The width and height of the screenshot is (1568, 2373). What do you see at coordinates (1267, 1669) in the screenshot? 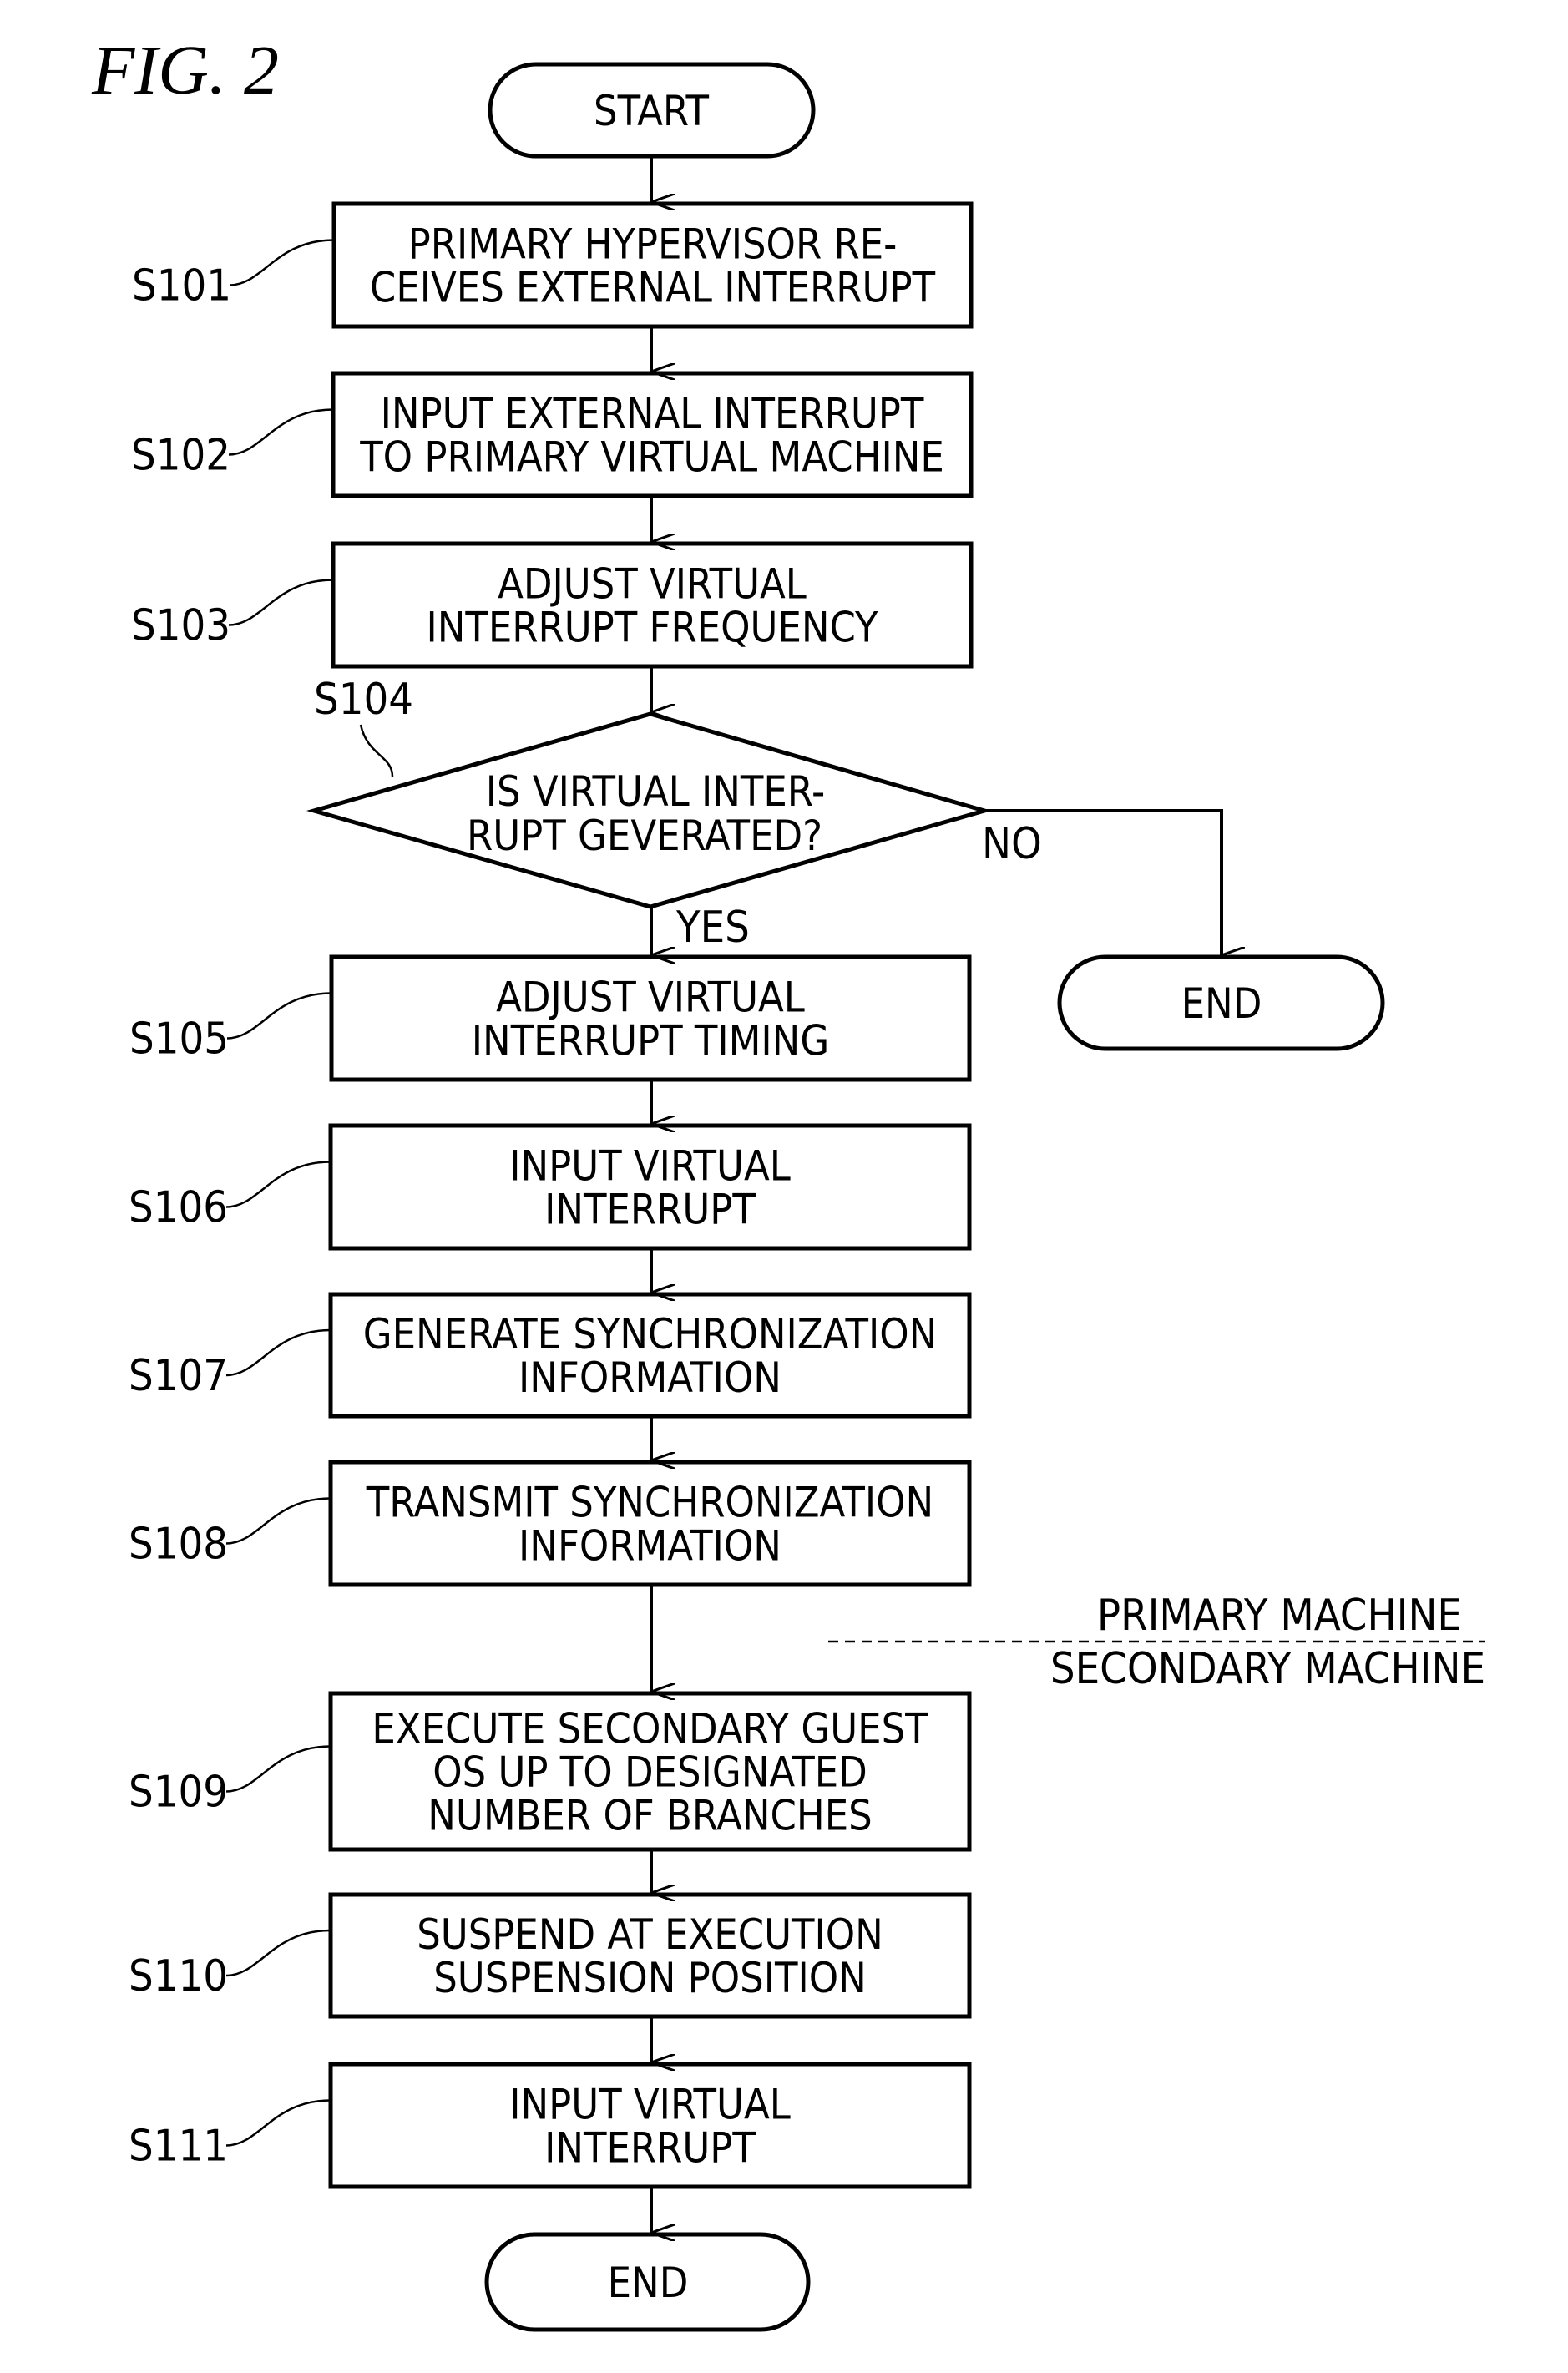
I see `secondary-machine-label: SECONDARY MACHINE` at bounding box center [1267, 1669].